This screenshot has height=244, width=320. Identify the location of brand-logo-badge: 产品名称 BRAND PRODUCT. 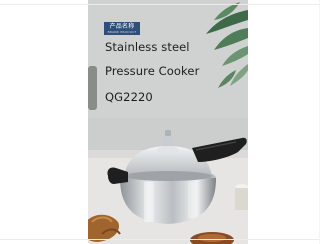
(122, 28).